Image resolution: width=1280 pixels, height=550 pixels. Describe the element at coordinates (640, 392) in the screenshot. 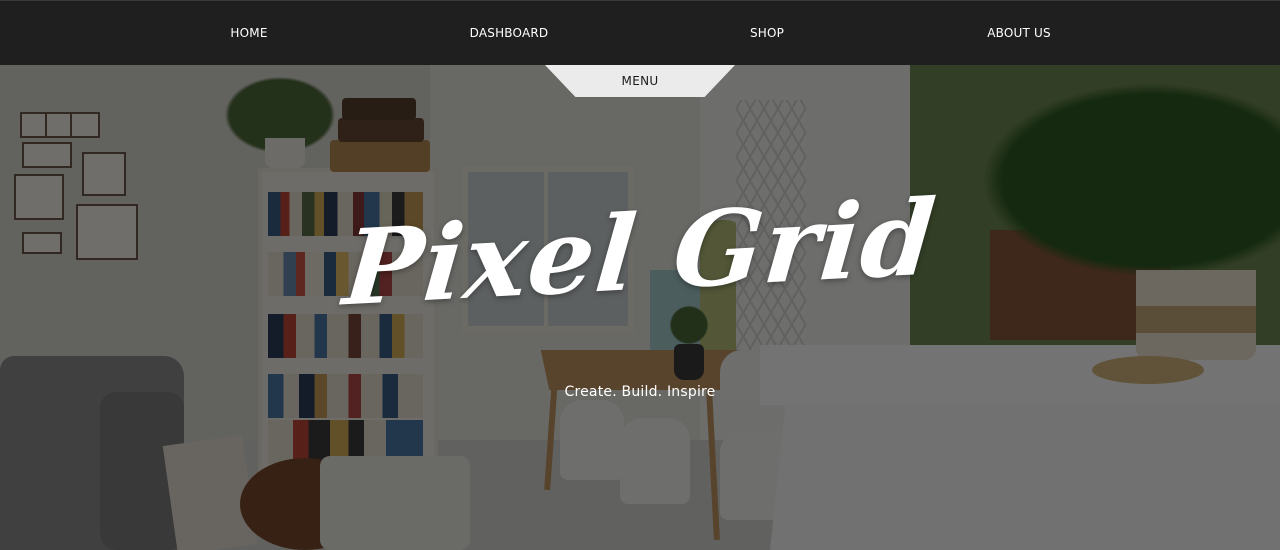

I see `hero-tagline: Create. Build. Inspire` at that location.